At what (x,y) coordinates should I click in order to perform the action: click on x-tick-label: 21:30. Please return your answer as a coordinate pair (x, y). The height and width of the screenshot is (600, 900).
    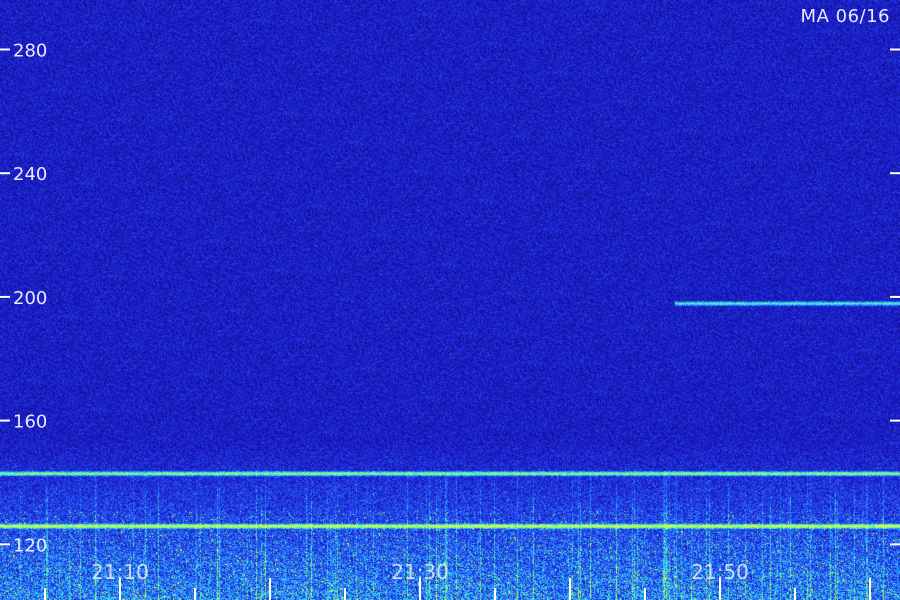
    Looking at the image, I should click on (420, 572).